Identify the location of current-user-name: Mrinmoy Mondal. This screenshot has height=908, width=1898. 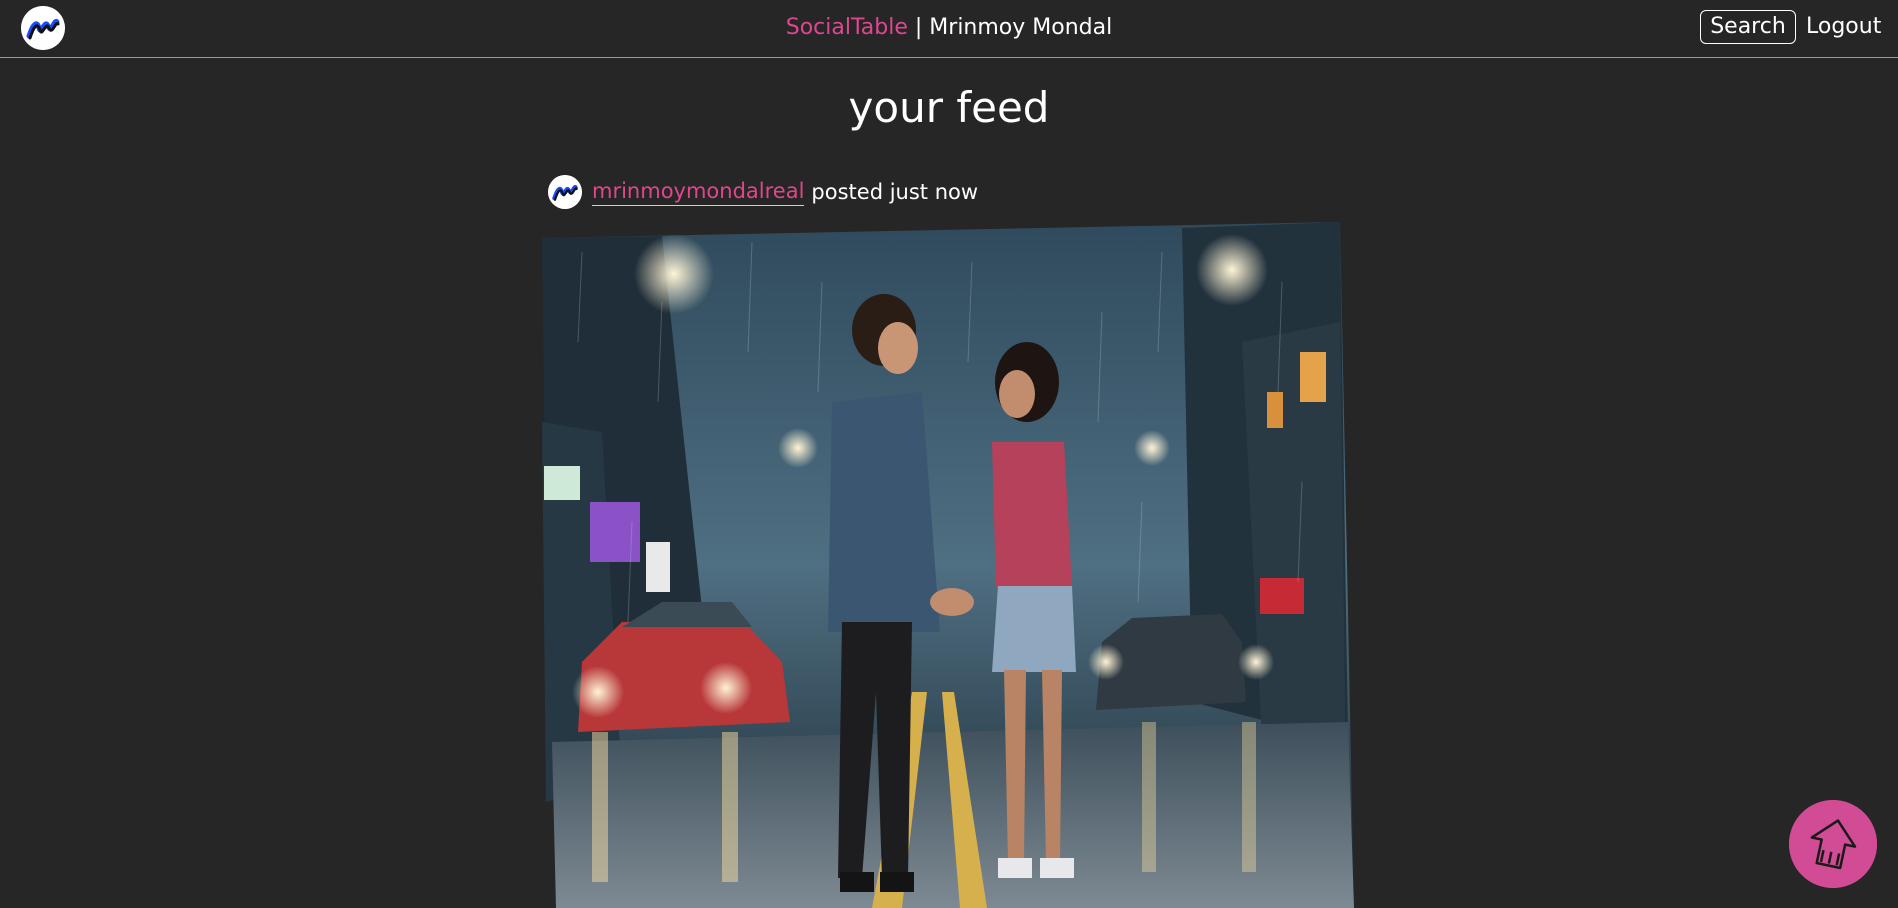
(1021, 27).